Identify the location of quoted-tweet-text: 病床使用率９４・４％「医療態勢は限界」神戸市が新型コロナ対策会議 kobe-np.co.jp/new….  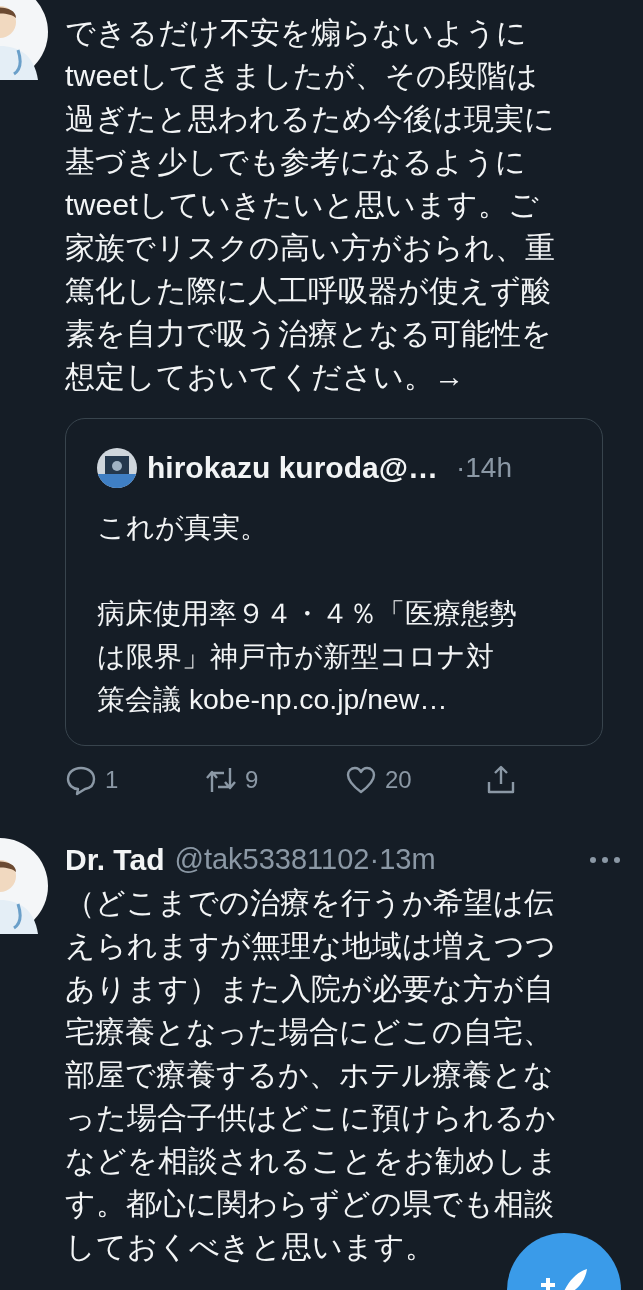
(307, 656).